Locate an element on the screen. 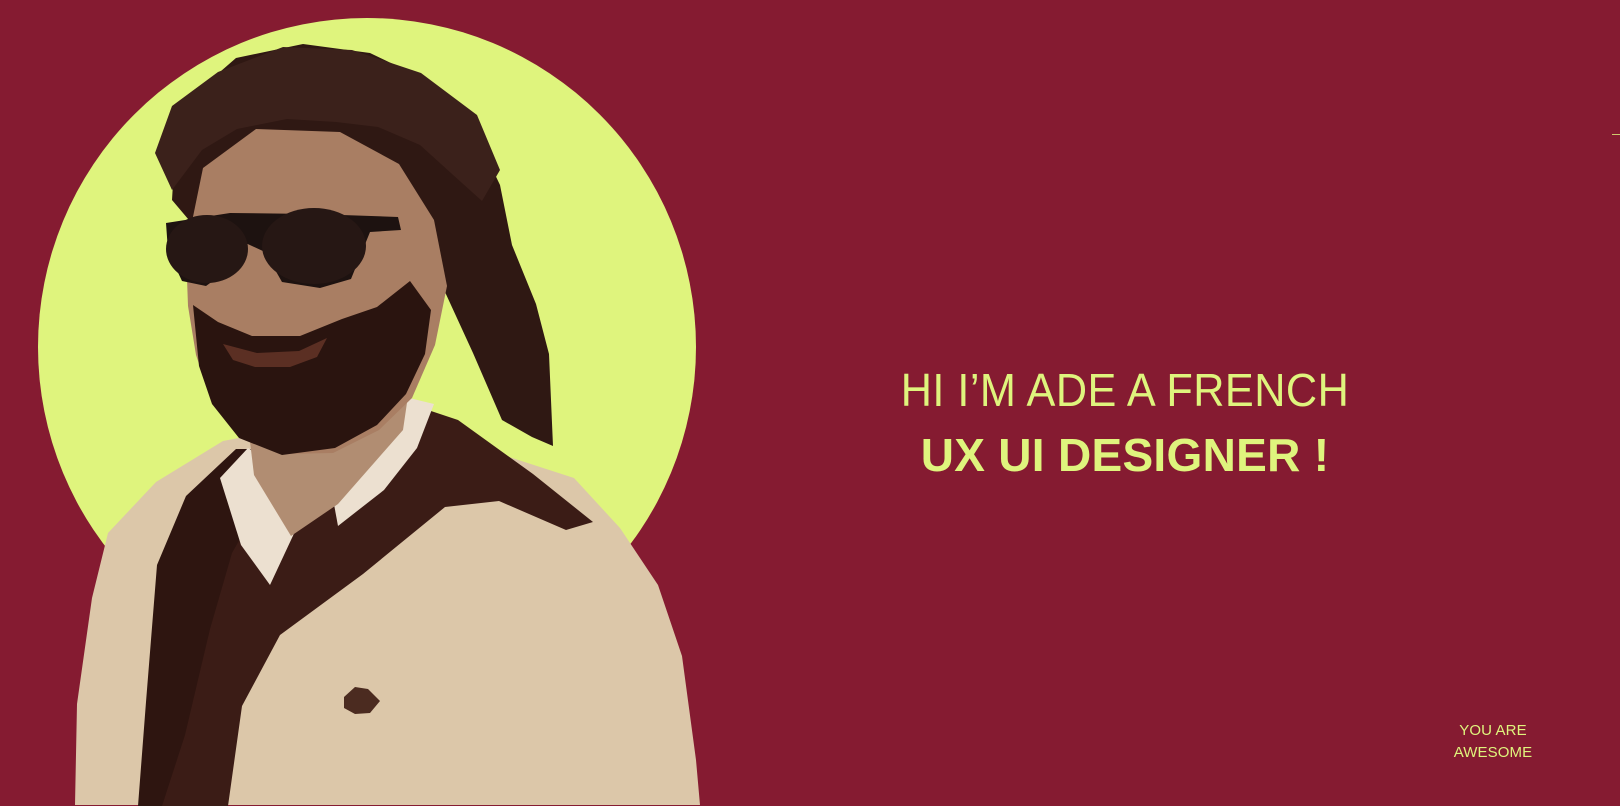 This screenshot has width=1620, height=806. headline-line-2: UX UI DESIGNER ! is located at coordinates (1125, 455).